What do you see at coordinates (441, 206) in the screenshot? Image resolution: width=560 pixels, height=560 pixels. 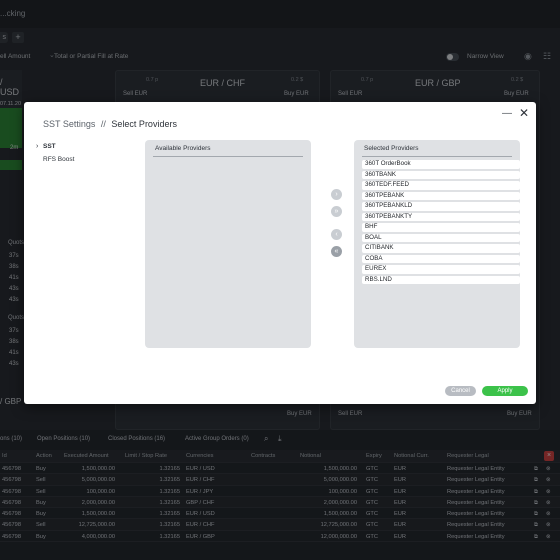 I see `provider-item: 360TPEBANKLD` at bounding box center [441, 206].